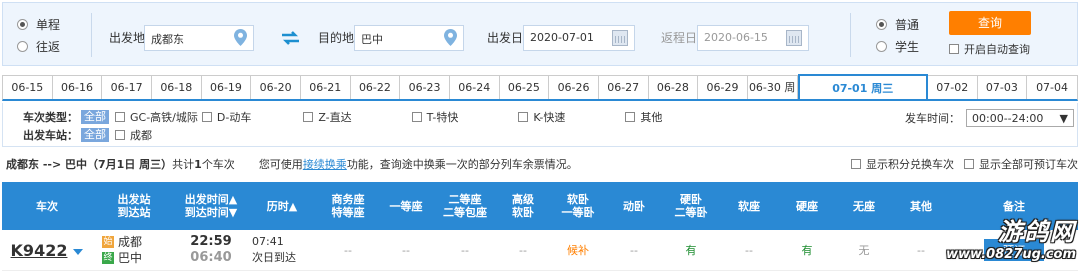  What do you see at coordinates (198, 164) in the screenshot?
I see `train-count: 1` at bounding box center [198, 164].